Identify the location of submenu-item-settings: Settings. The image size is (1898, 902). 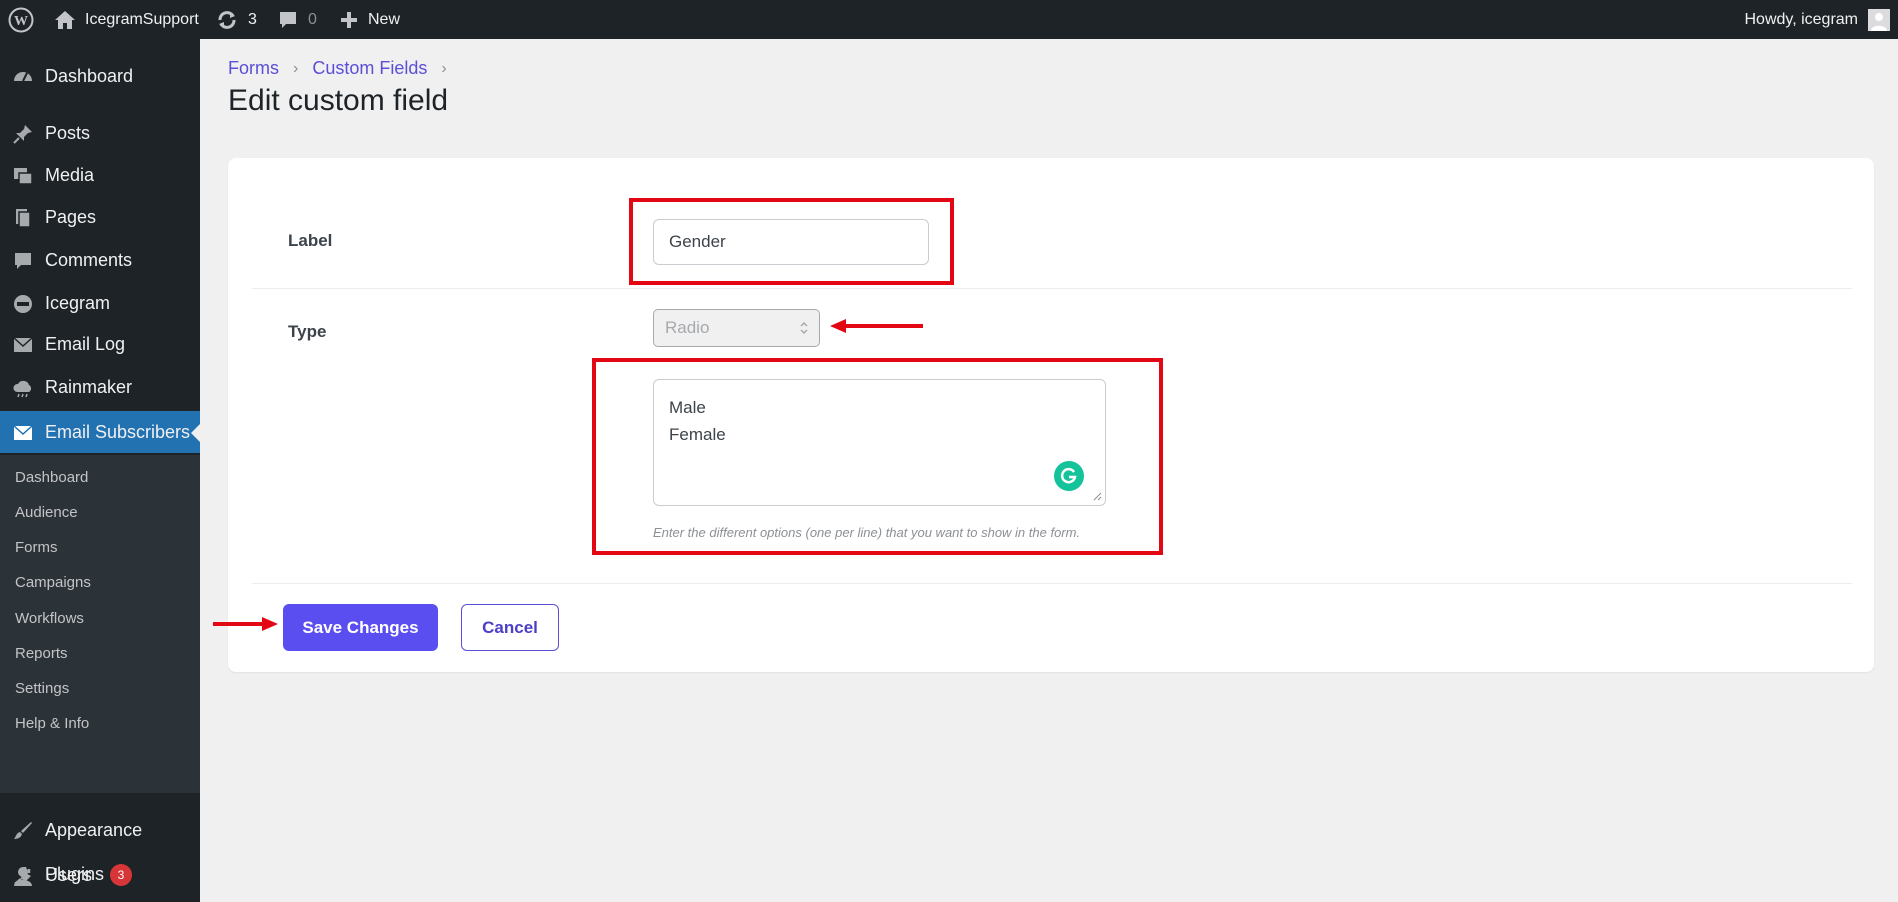
(42, 689).